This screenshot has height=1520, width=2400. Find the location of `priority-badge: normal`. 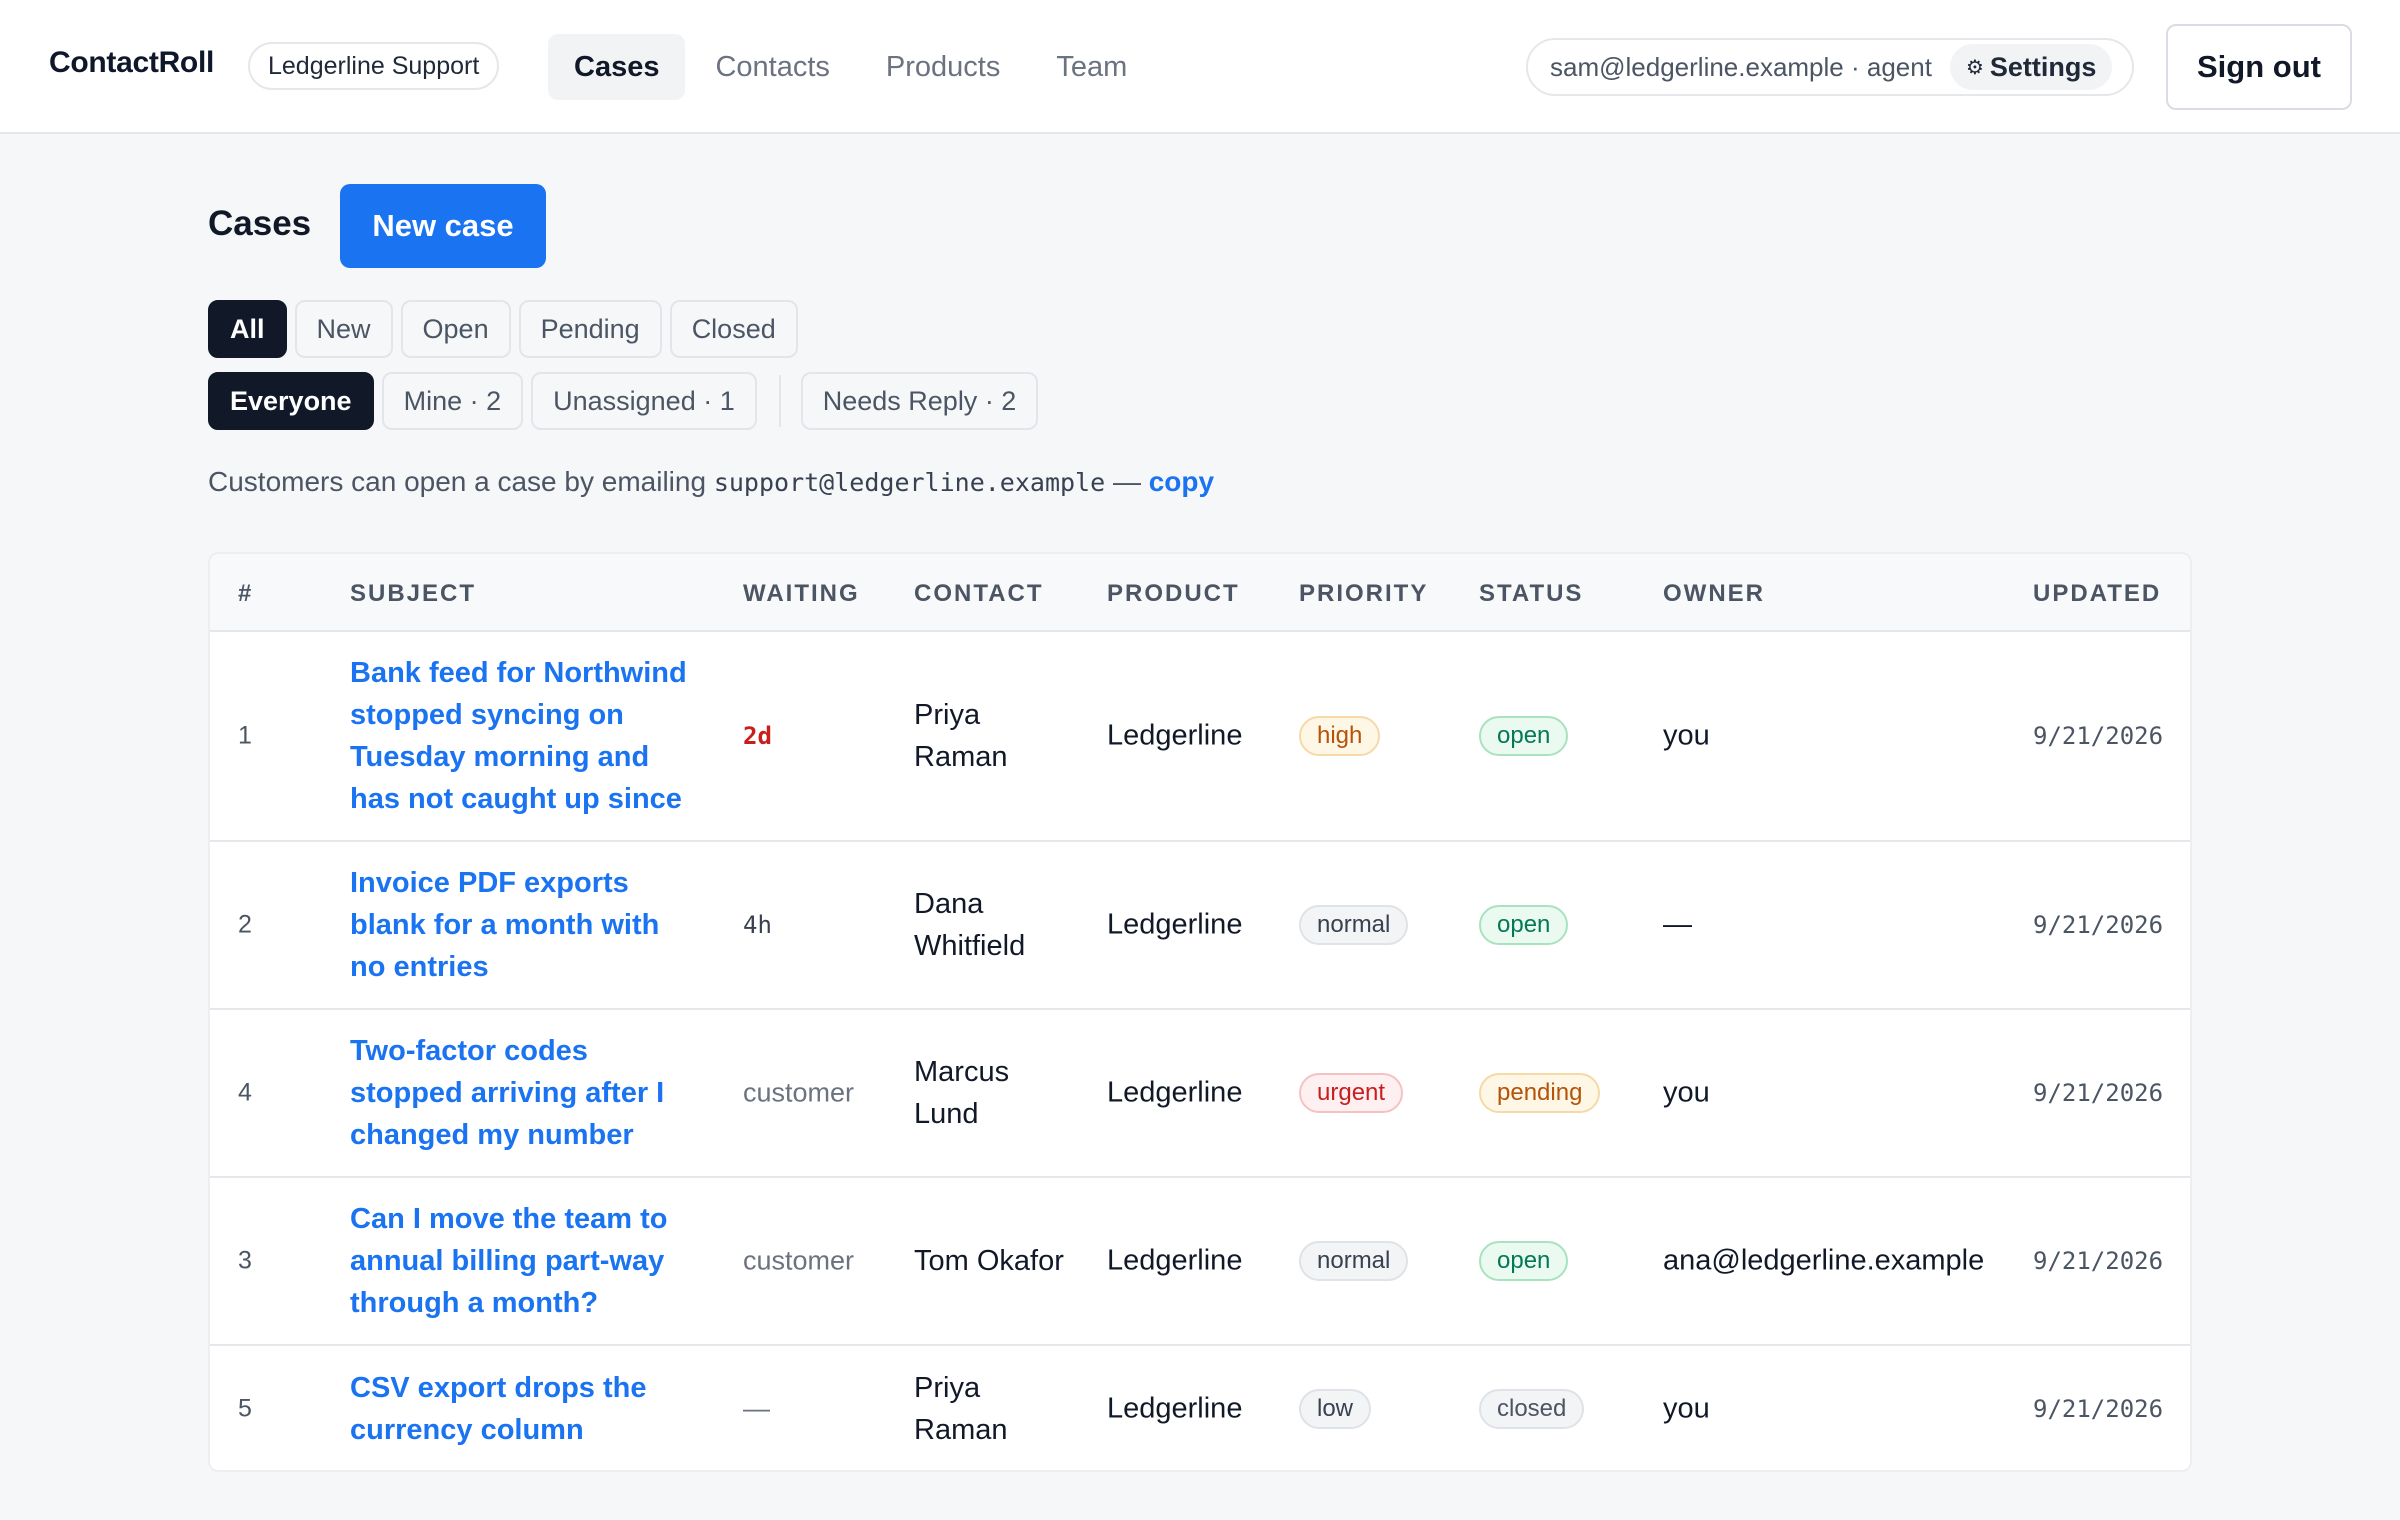

priority-badge: normal is located at coordinates (1354, 925).